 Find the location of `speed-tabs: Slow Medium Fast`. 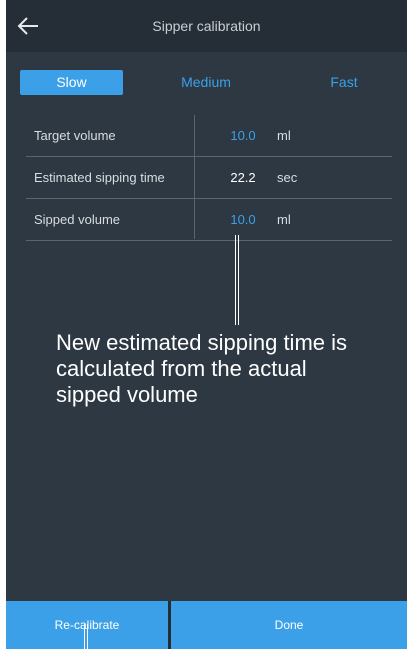

speed-tabs: Slow Medium Fast is located at coordinates (206, 82).